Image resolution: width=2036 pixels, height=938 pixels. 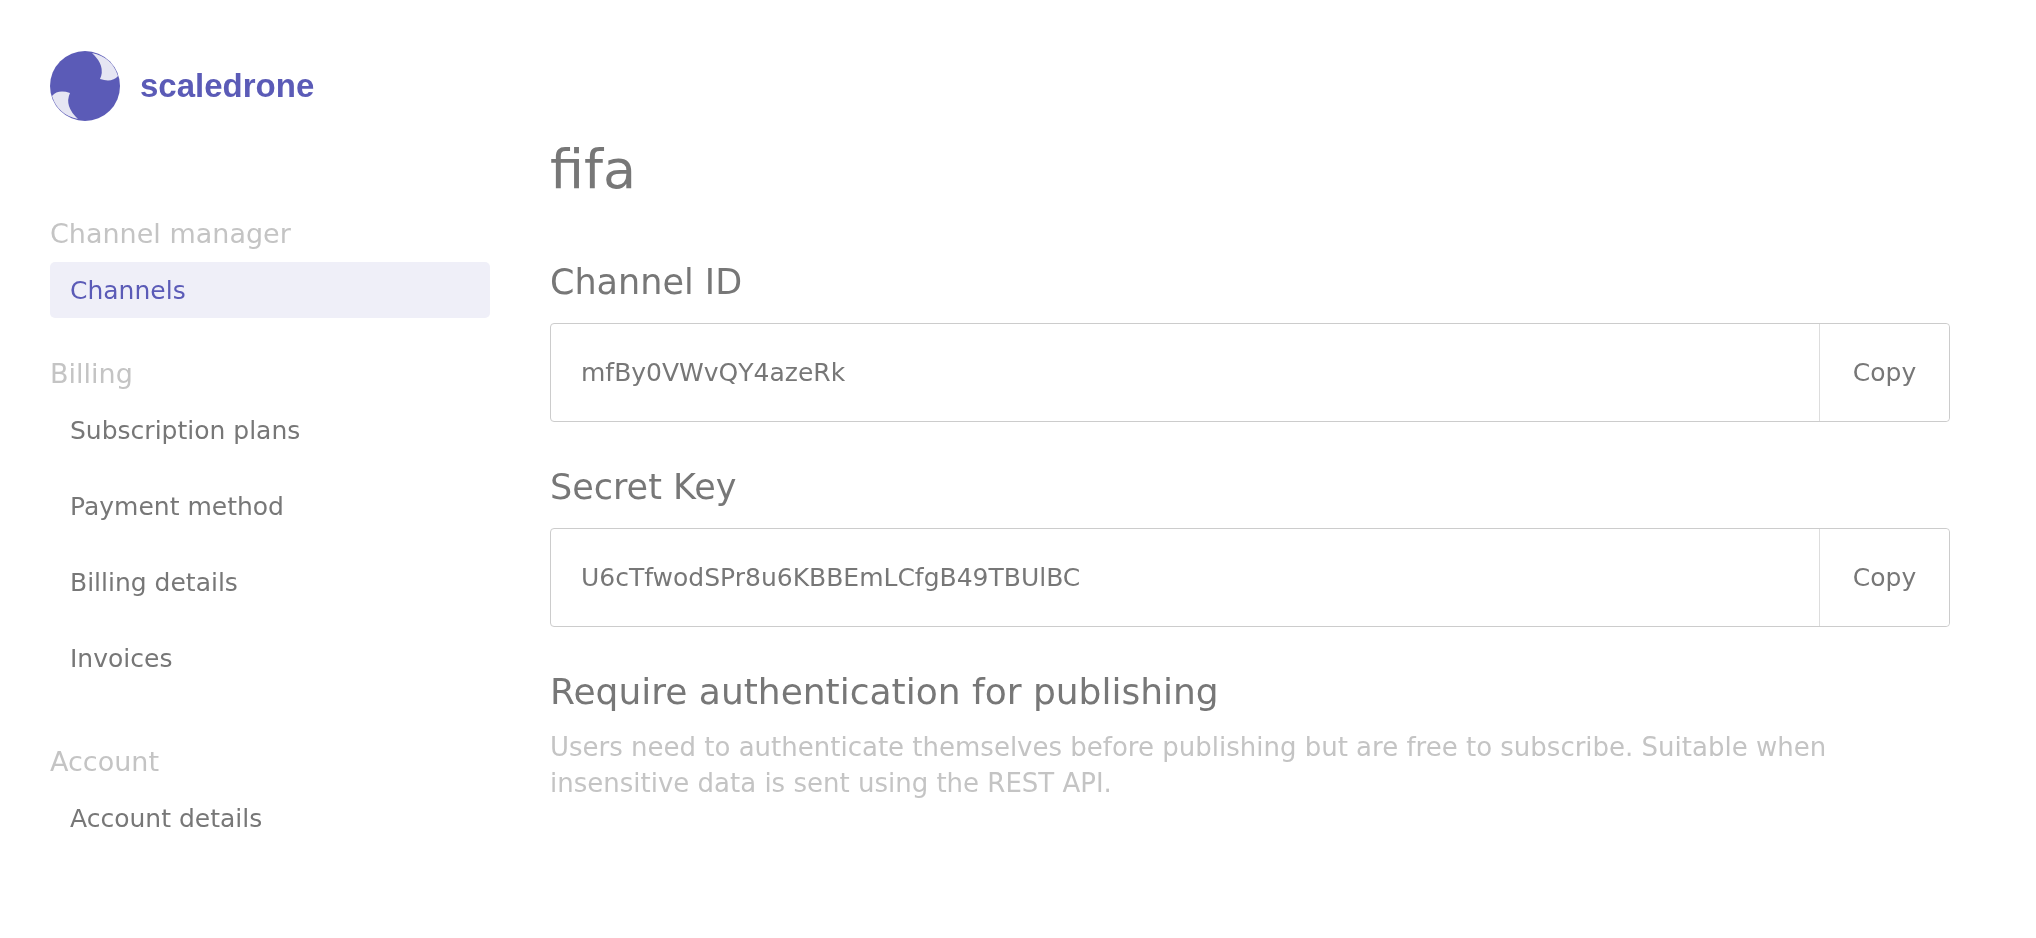 I want to click on logo-text: scaledrone, so click(x=227, y=86).